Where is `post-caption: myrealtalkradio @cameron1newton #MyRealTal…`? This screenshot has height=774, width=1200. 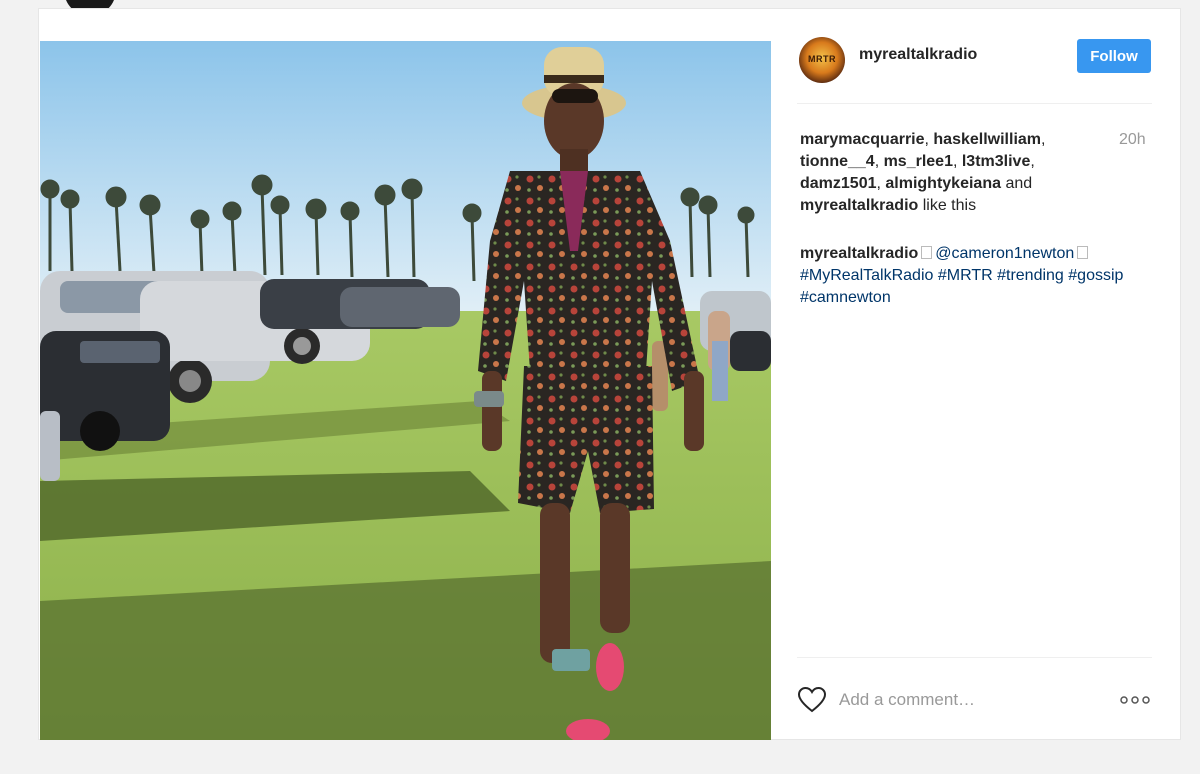
post-caption: myrealtalkradio @cameron1newton #MyRealTal… is located at coordinates (975, 276).